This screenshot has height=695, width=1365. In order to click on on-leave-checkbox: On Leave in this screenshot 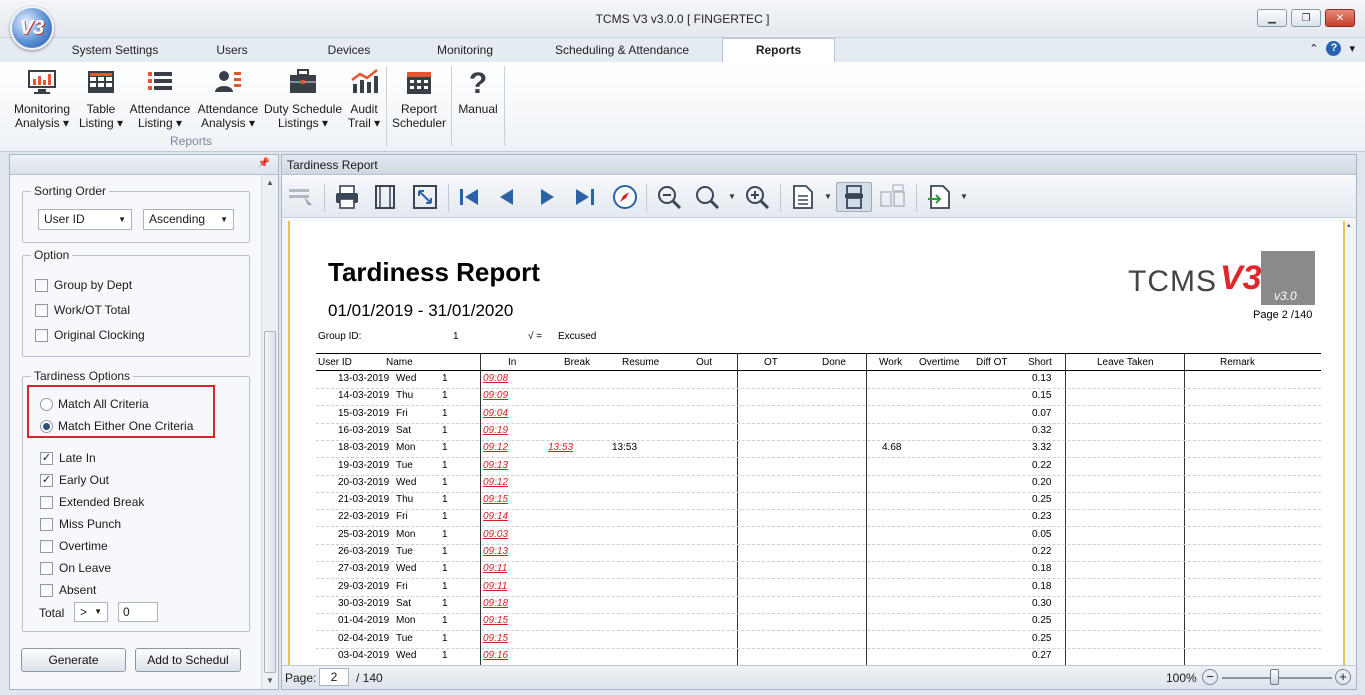, I will do `click(75, 568)`.